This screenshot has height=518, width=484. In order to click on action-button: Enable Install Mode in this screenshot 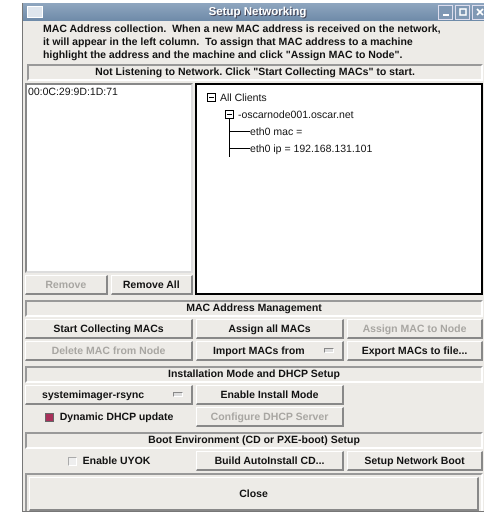, I will do `click(270, 395)`.